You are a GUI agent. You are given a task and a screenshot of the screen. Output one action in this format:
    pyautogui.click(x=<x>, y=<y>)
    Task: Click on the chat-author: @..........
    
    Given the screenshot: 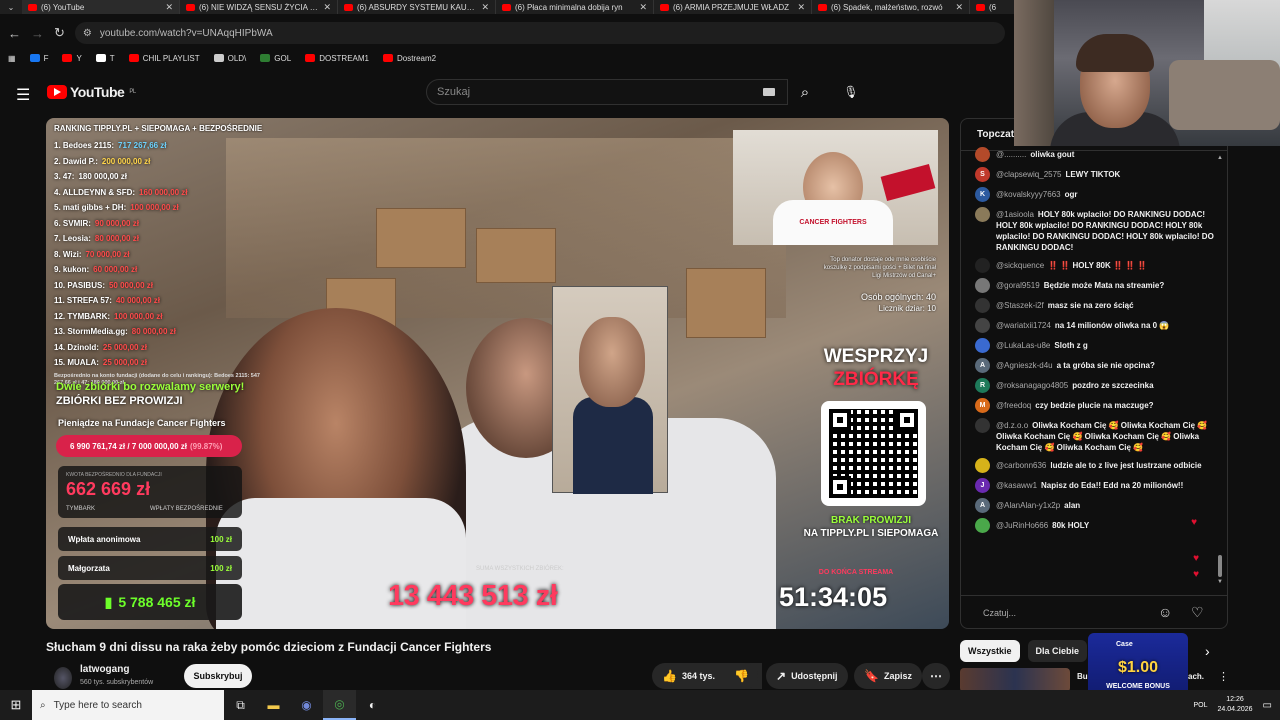 What is the action you would take?
    pyautogui.click(x=1011, y=154)
    